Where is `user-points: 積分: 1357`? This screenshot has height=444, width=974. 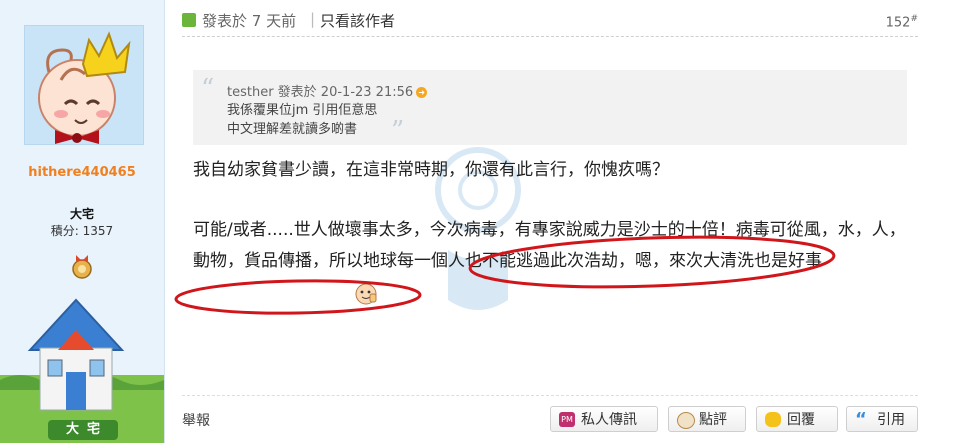 user-points: 積分: 1357 is located at coordinates (82, 231).